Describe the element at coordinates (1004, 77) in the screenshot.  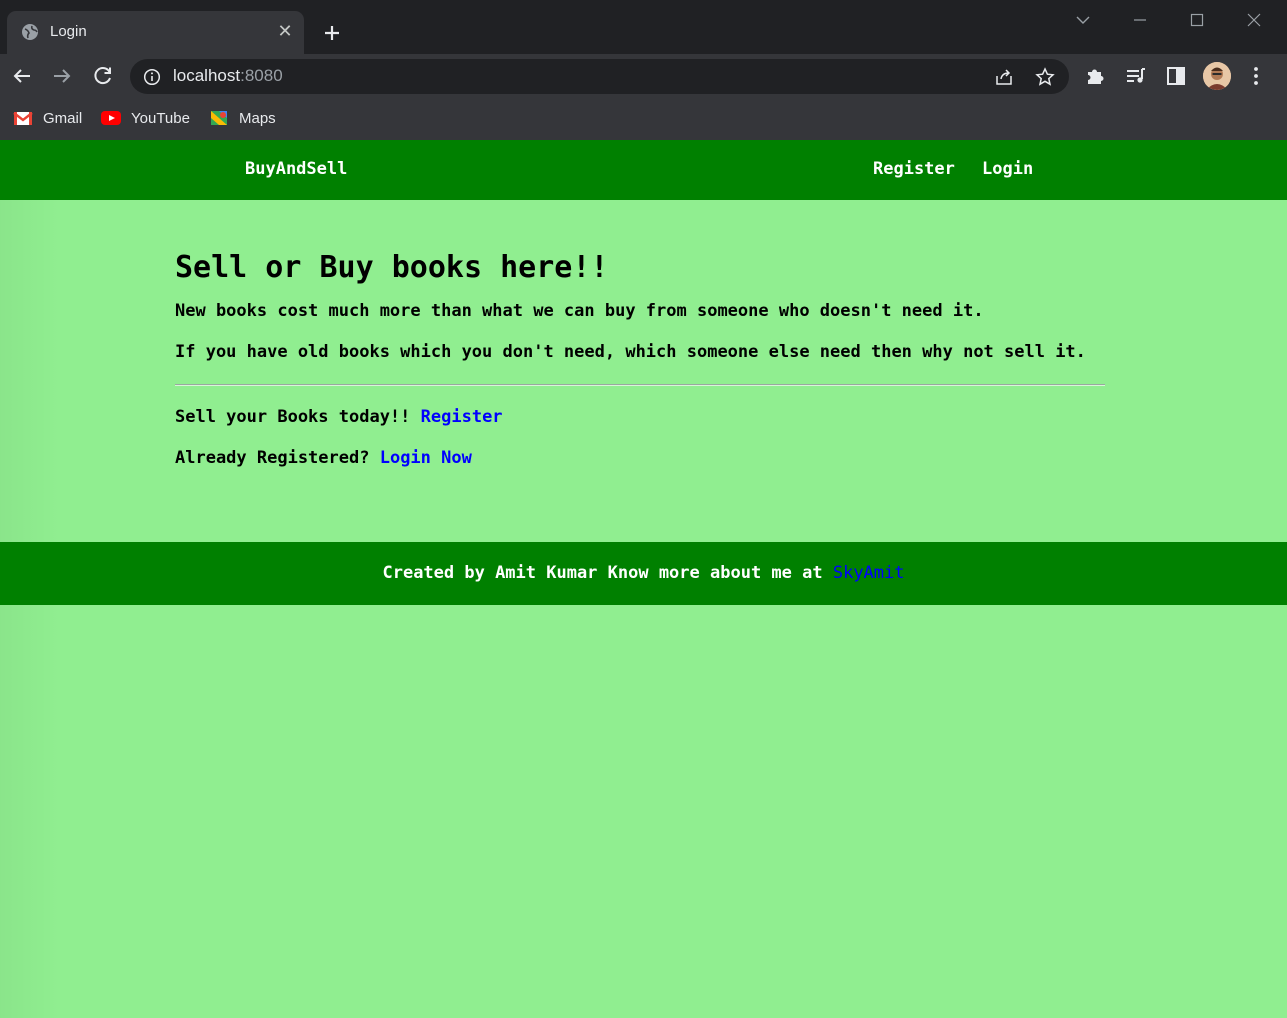
I see `share-icon` at that location.